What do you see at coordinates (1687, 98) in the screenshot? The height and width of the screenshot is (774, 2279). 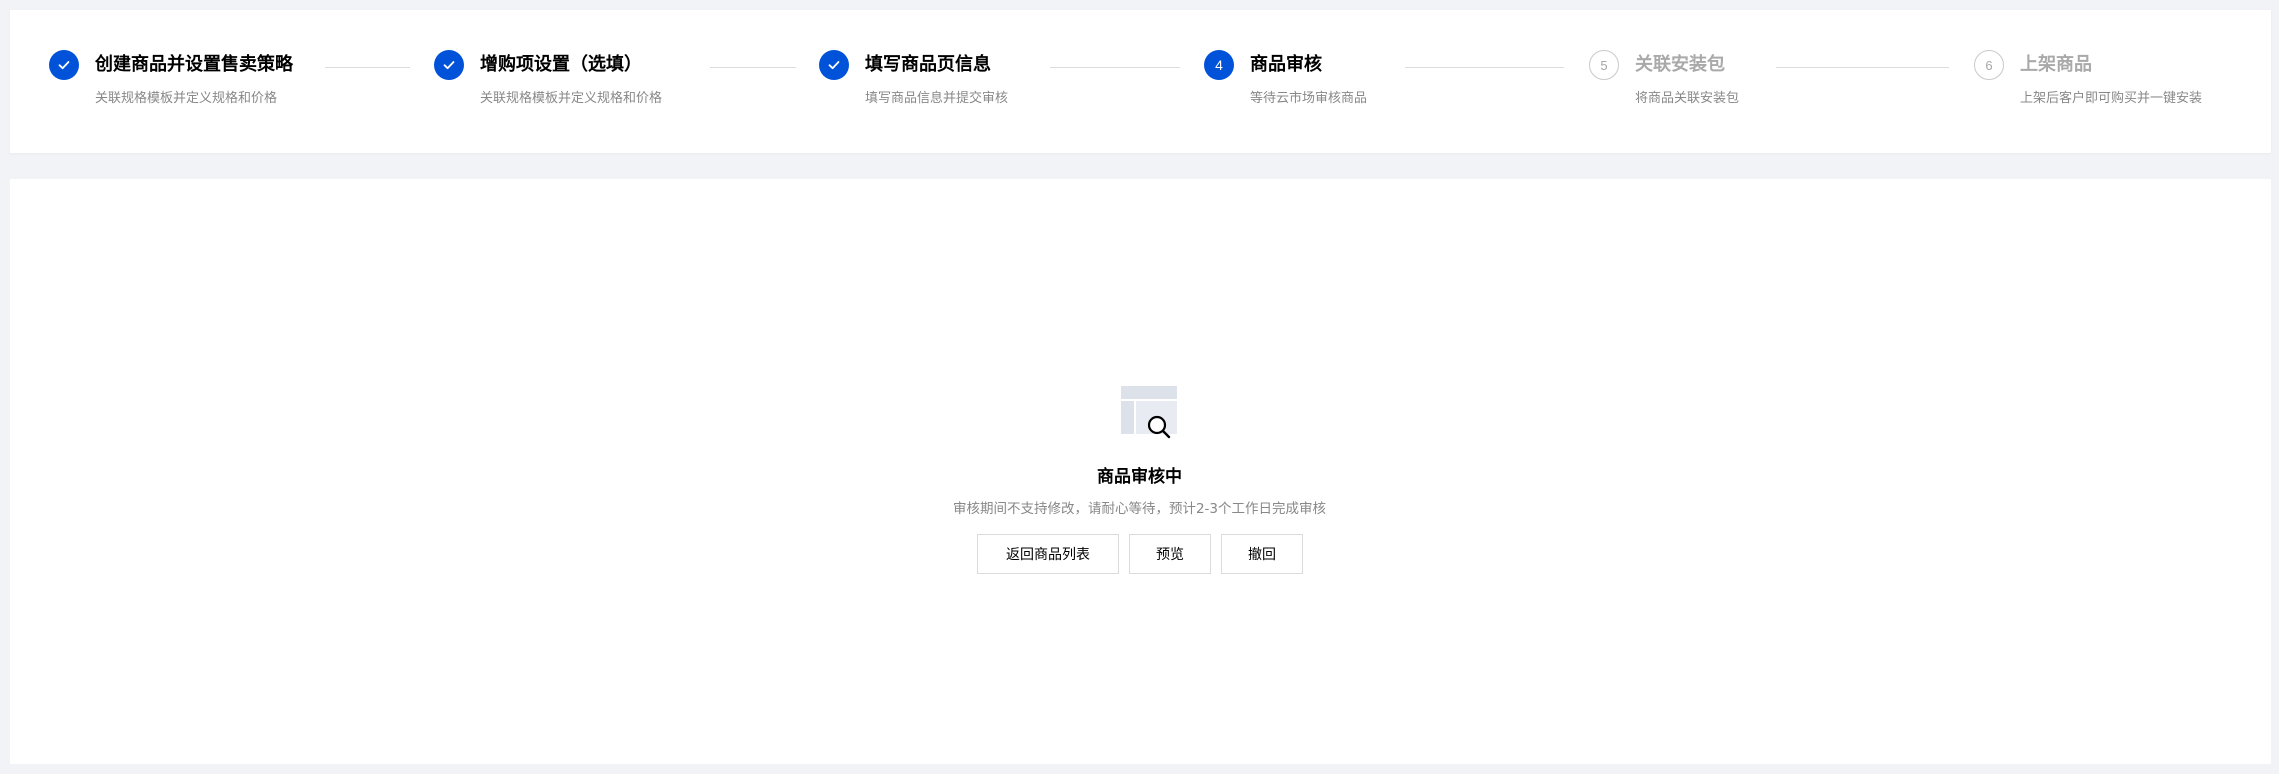 I see `step-5-desc: 将商品关联安装包` at bounding box center [1687, 98].